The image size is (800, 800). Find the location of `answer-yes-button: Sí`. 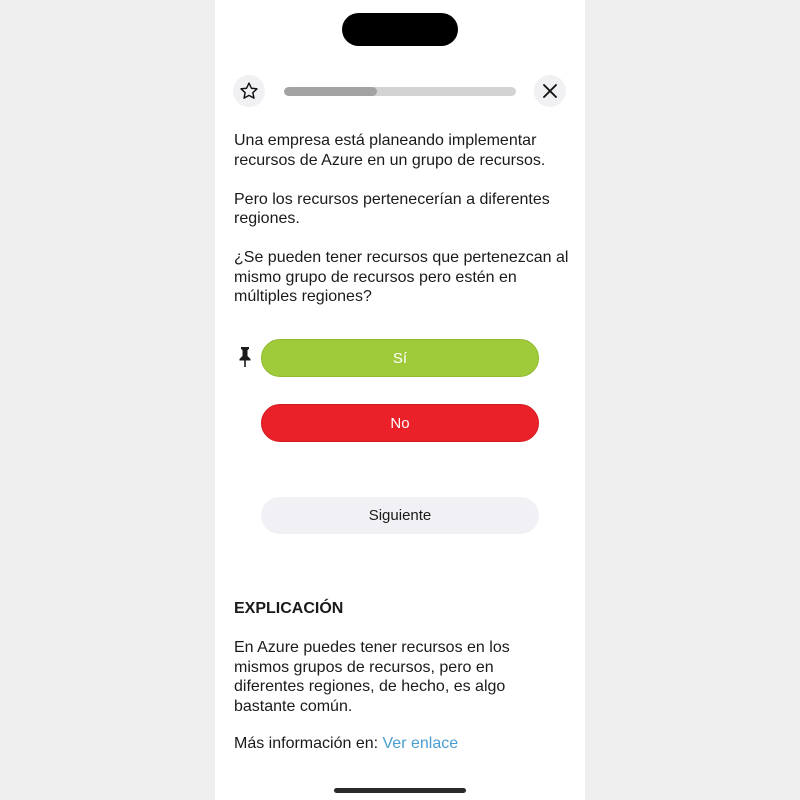

answer-yes-button: Sí is located at coordinates (400, 358).